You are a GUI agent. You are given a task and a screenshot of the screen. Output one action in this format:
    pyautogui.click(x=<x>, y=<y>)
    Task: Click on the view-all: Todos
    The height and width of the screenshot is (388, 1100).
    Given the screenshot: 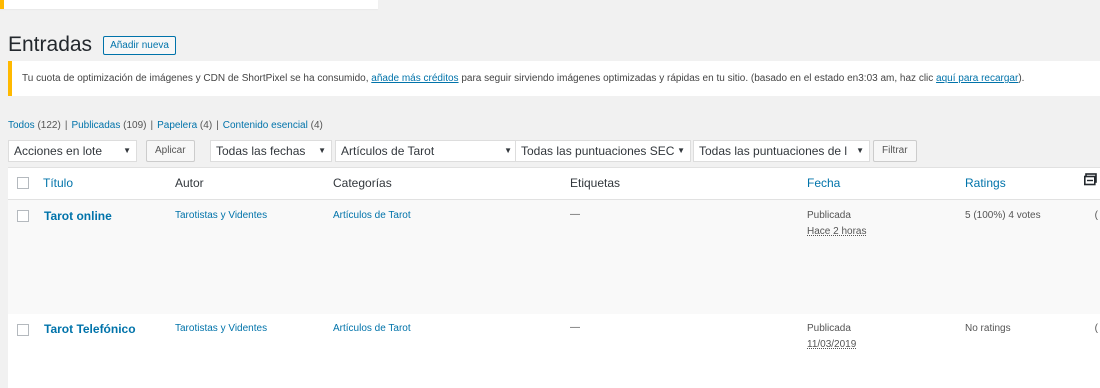 What is the action you would take?
    pyautogui.click(x=21, y=125)
    